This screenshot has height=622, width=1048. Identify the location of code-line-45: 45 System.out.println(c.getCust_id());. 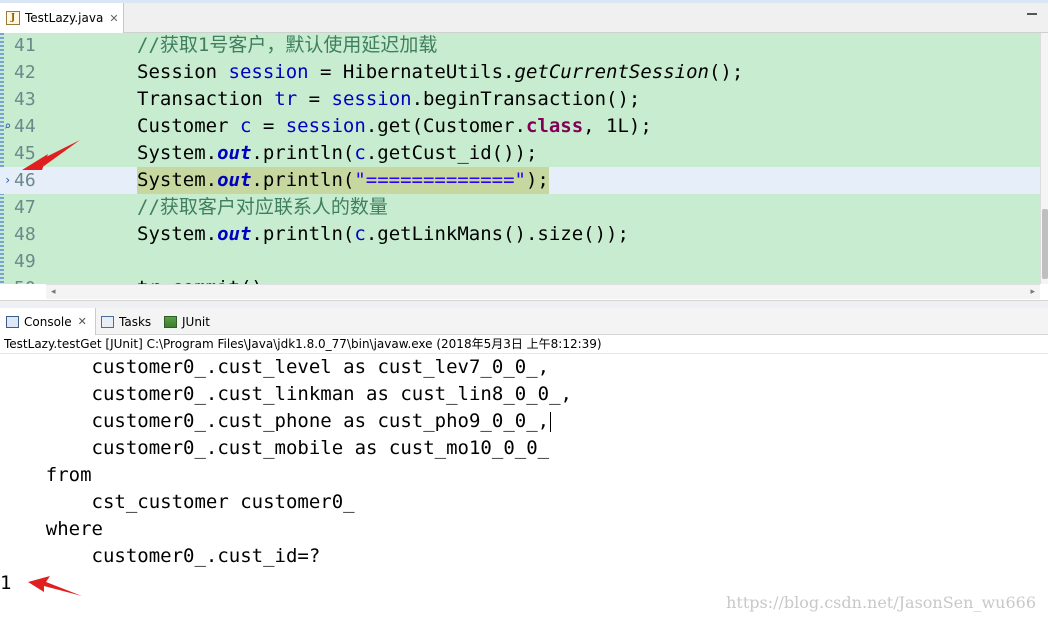
(520, 153).